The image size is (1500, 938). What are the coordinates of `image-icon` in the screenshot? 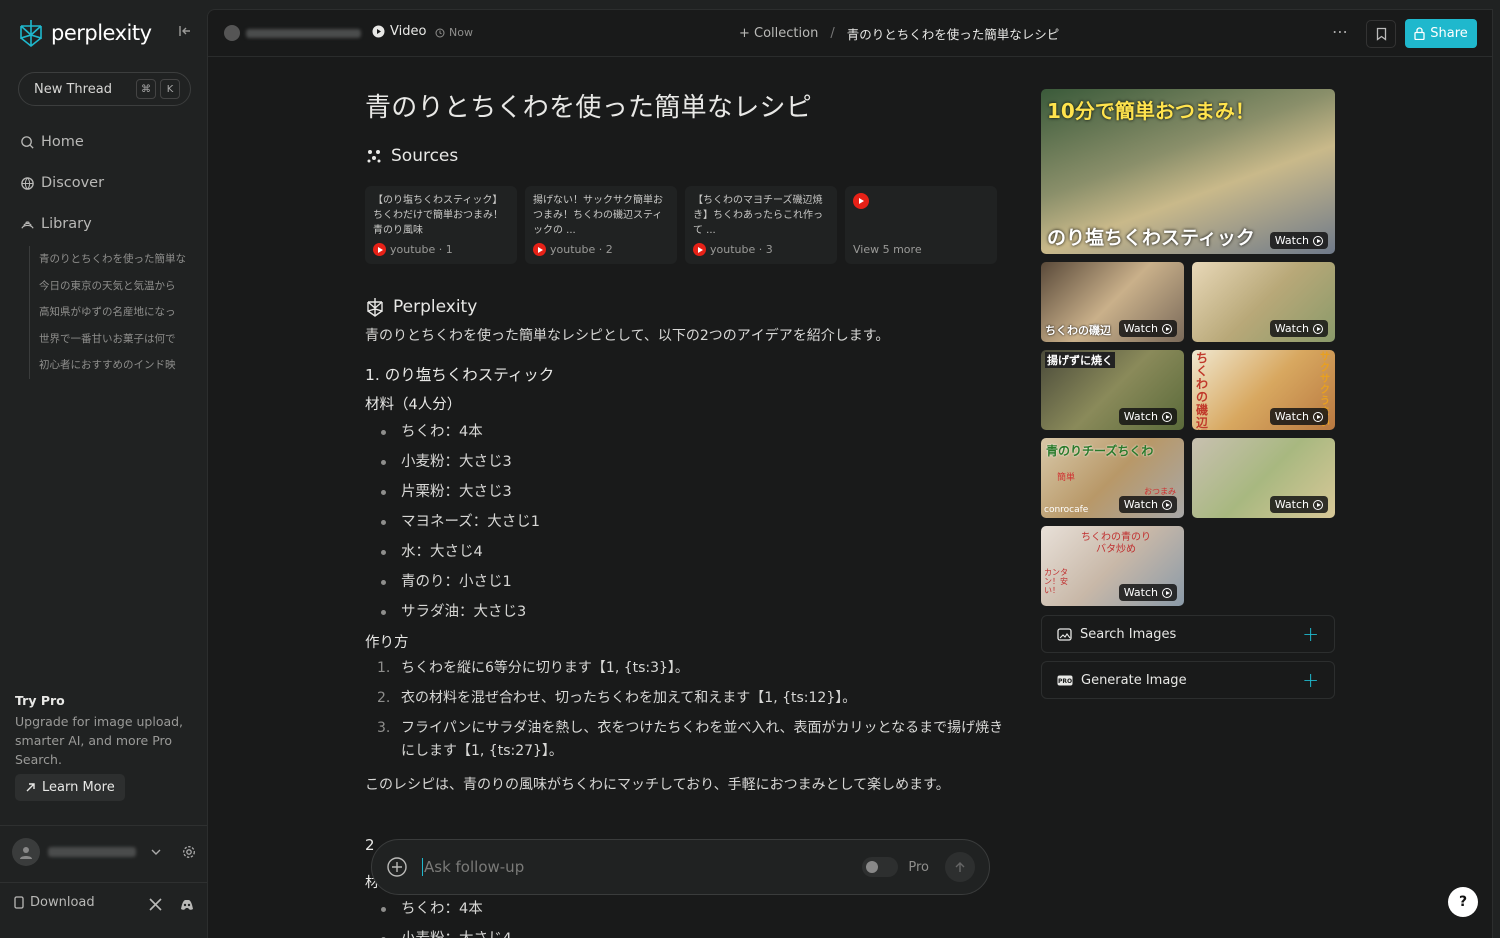 It's located at (1064, 634).